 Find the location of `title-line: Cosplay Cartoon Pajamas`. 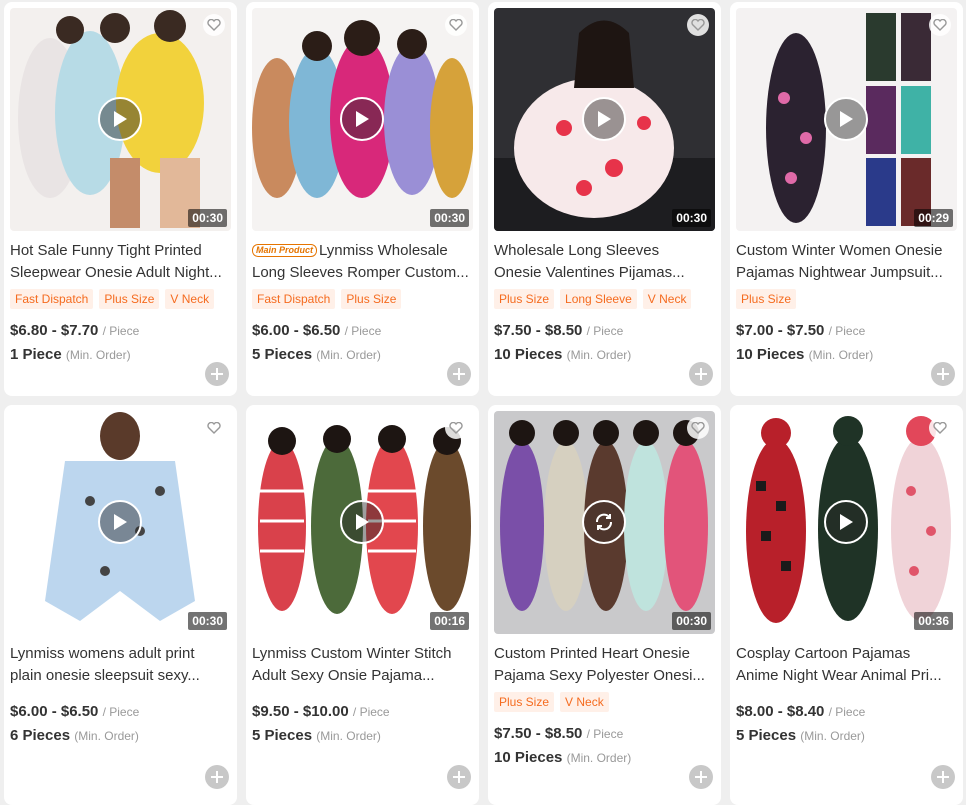

title-line: Cosplay Cartoon Pajamas is located at coordinates (823, 653).